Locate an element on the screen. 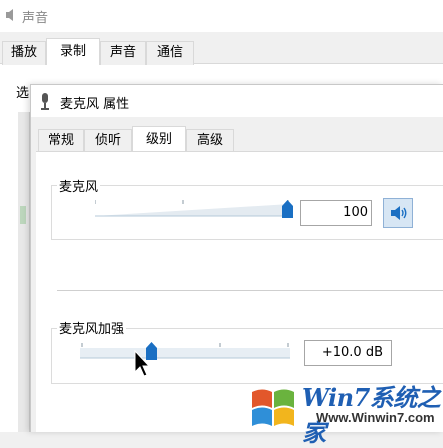  slider-thumb is located at coordinates (287, 209).